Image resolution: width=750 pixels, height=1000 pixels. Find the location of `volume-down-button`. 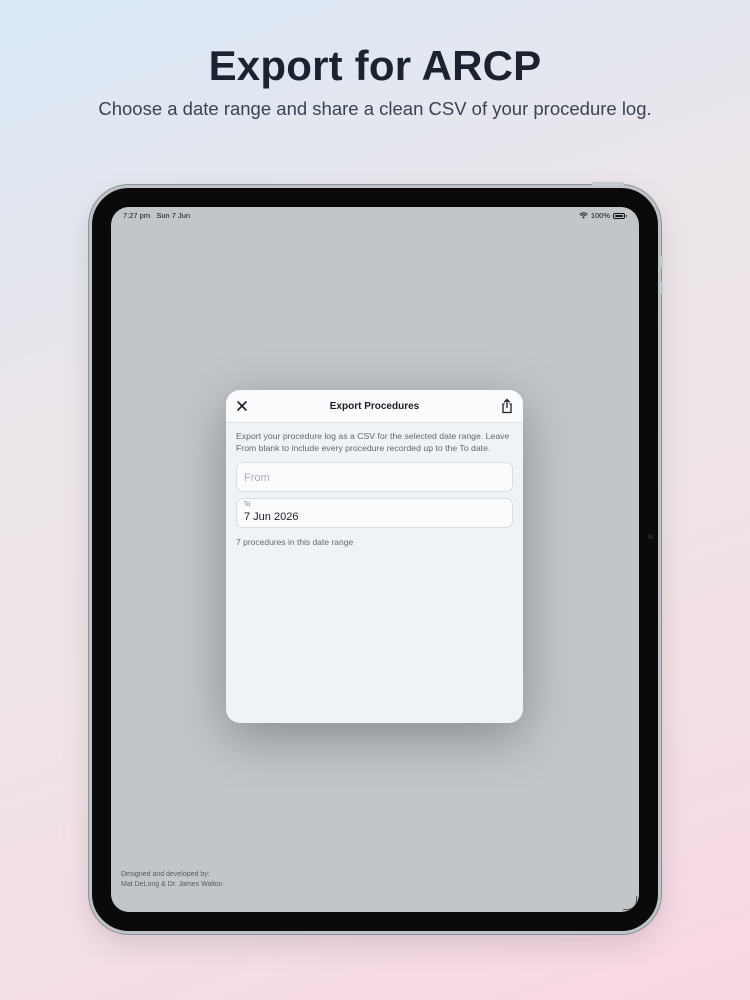

volume-down-button is located at coordinates (661, 288).